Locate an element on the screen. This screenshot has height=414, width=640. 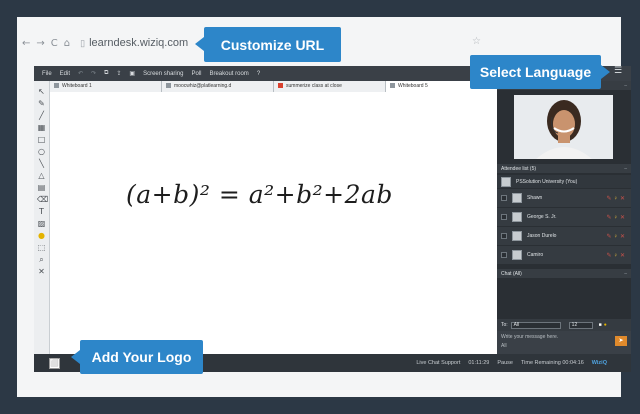
eraser-tool-icon: ⌫ is located at coordinates (42, 199).